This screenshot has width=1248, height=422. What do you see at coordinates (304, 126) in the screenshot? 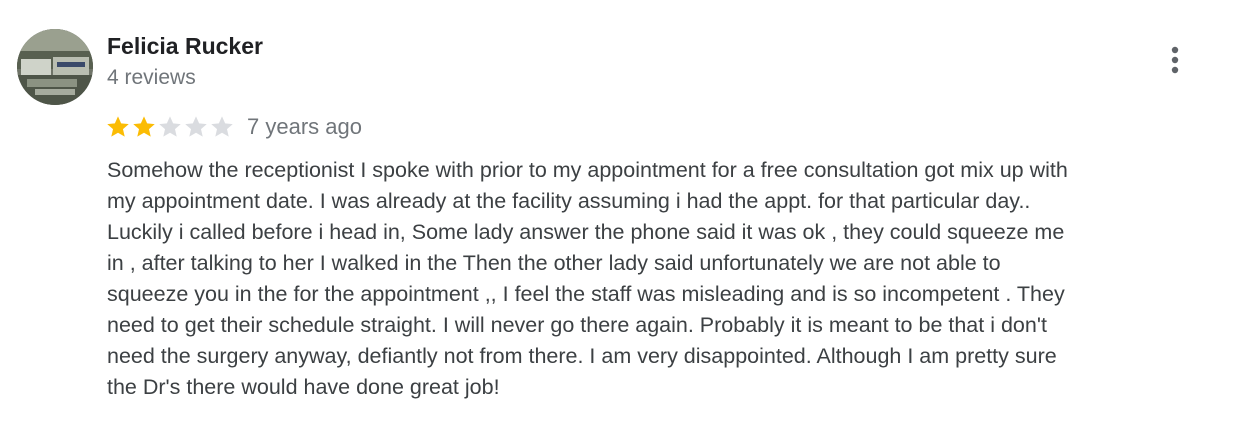
I see `review-time: 7 years ago` at bounding box center [304, 126].